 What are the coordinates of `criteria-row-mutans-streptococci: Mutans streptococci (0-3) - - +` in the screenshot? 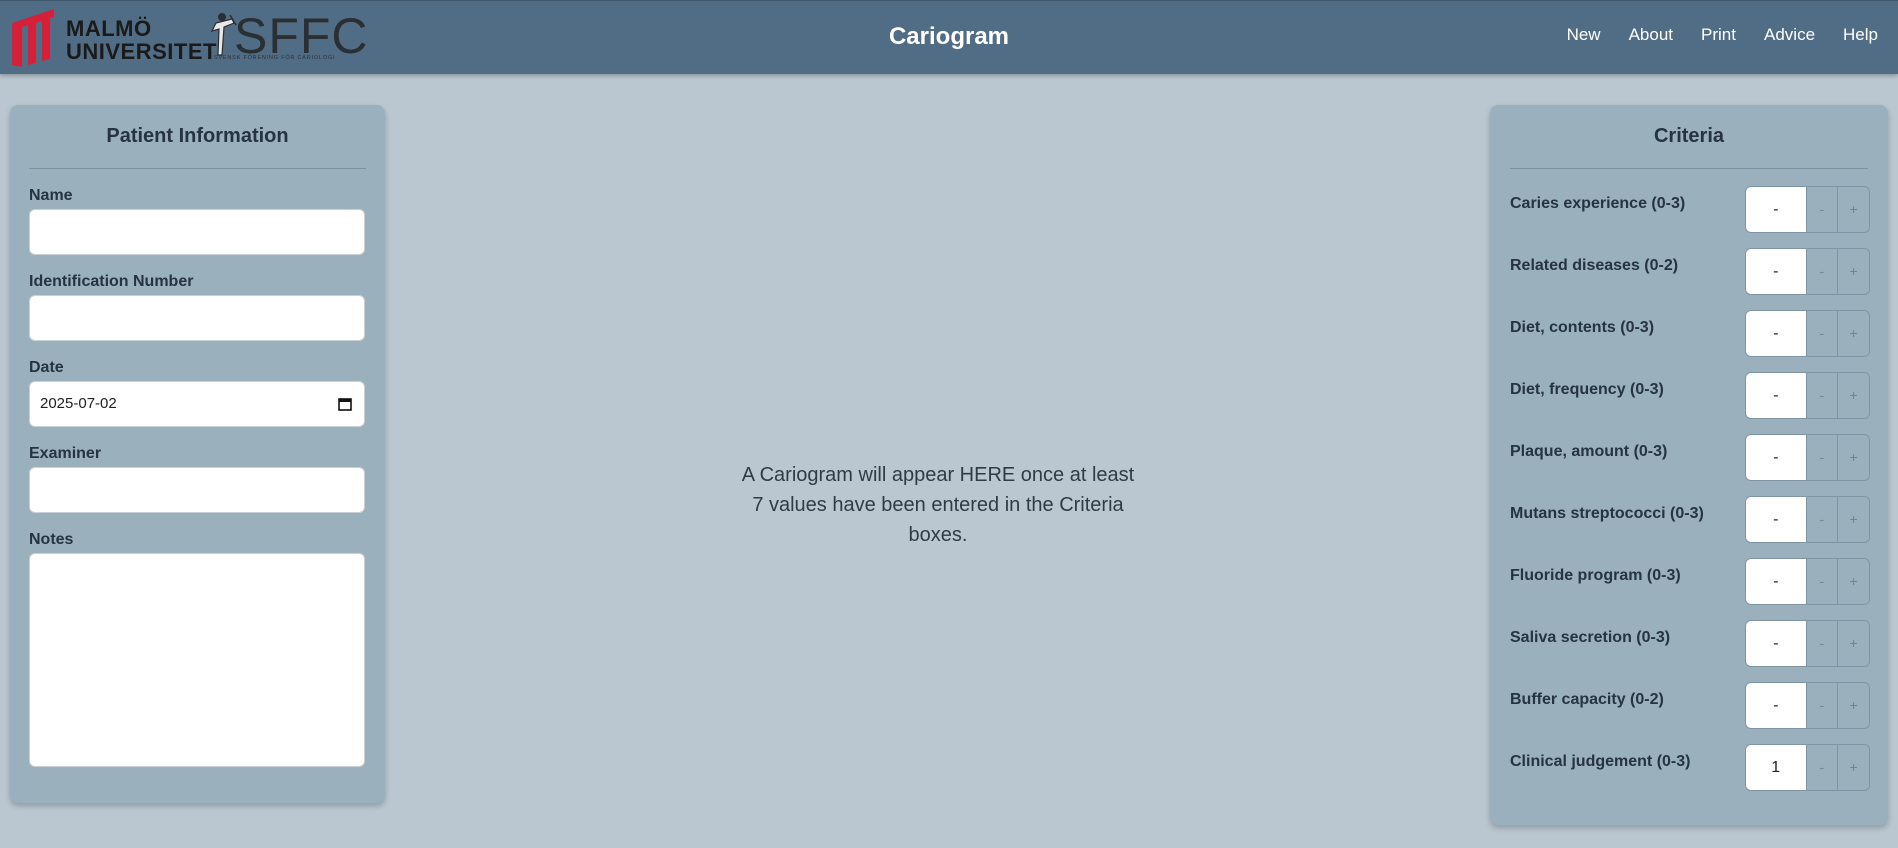 It's located at (1690, 520).